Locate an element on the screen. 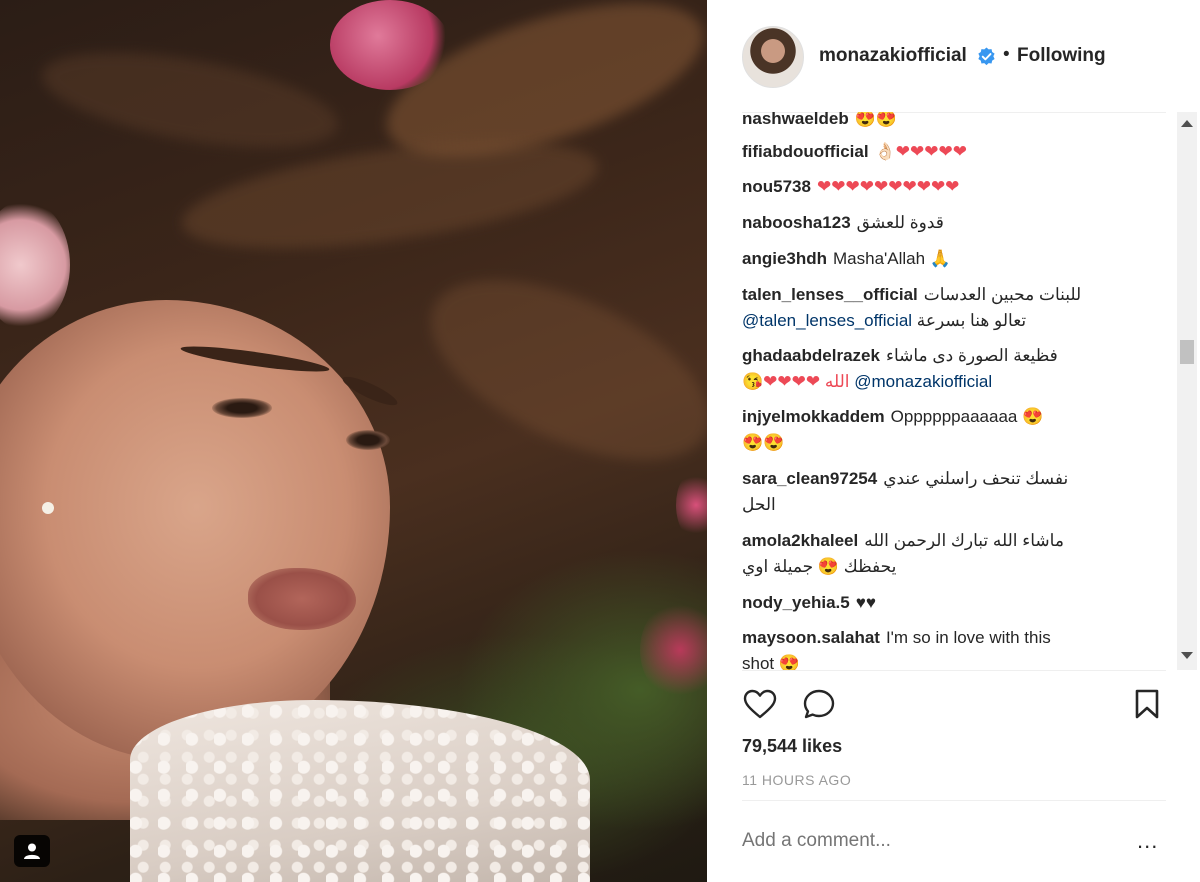  comment-item: nody_yehia.5 ♥♥ is located at coordinates (937, 603).